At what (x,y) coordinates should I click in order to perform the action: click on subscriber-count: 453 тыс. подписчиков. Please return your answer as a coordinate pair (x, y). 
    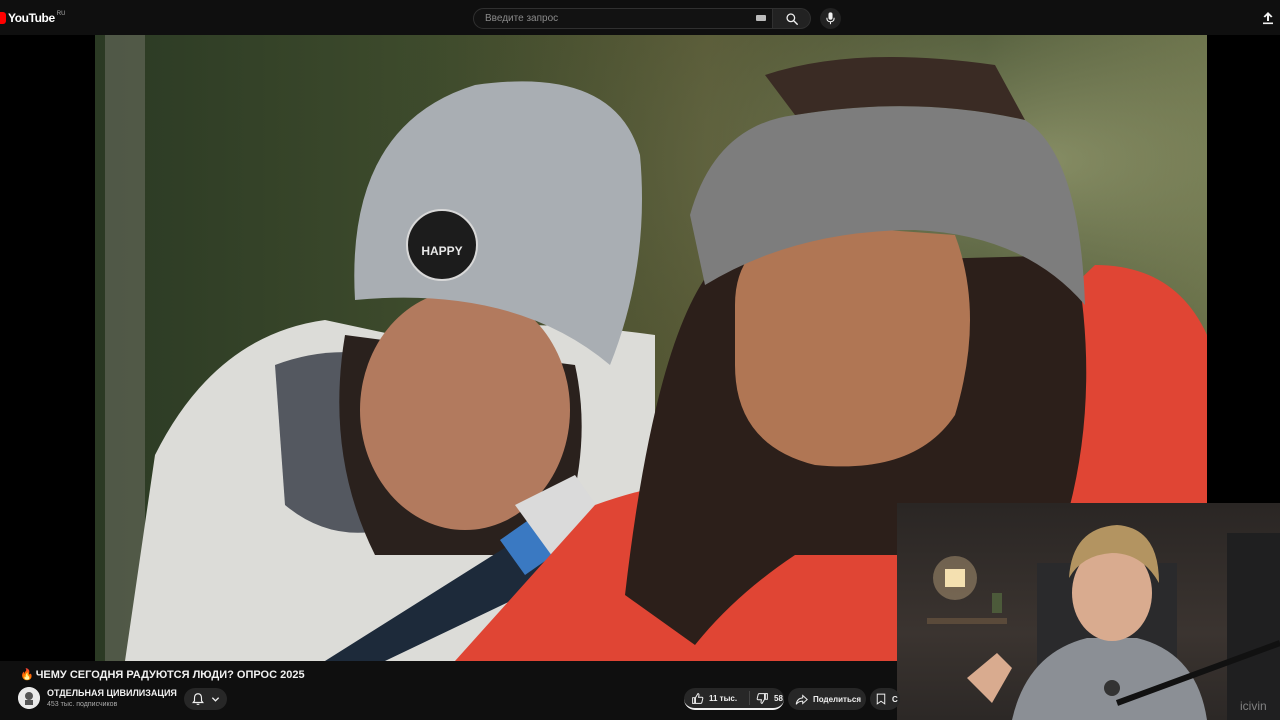
    Looking at the image, I should click on (82, 704).